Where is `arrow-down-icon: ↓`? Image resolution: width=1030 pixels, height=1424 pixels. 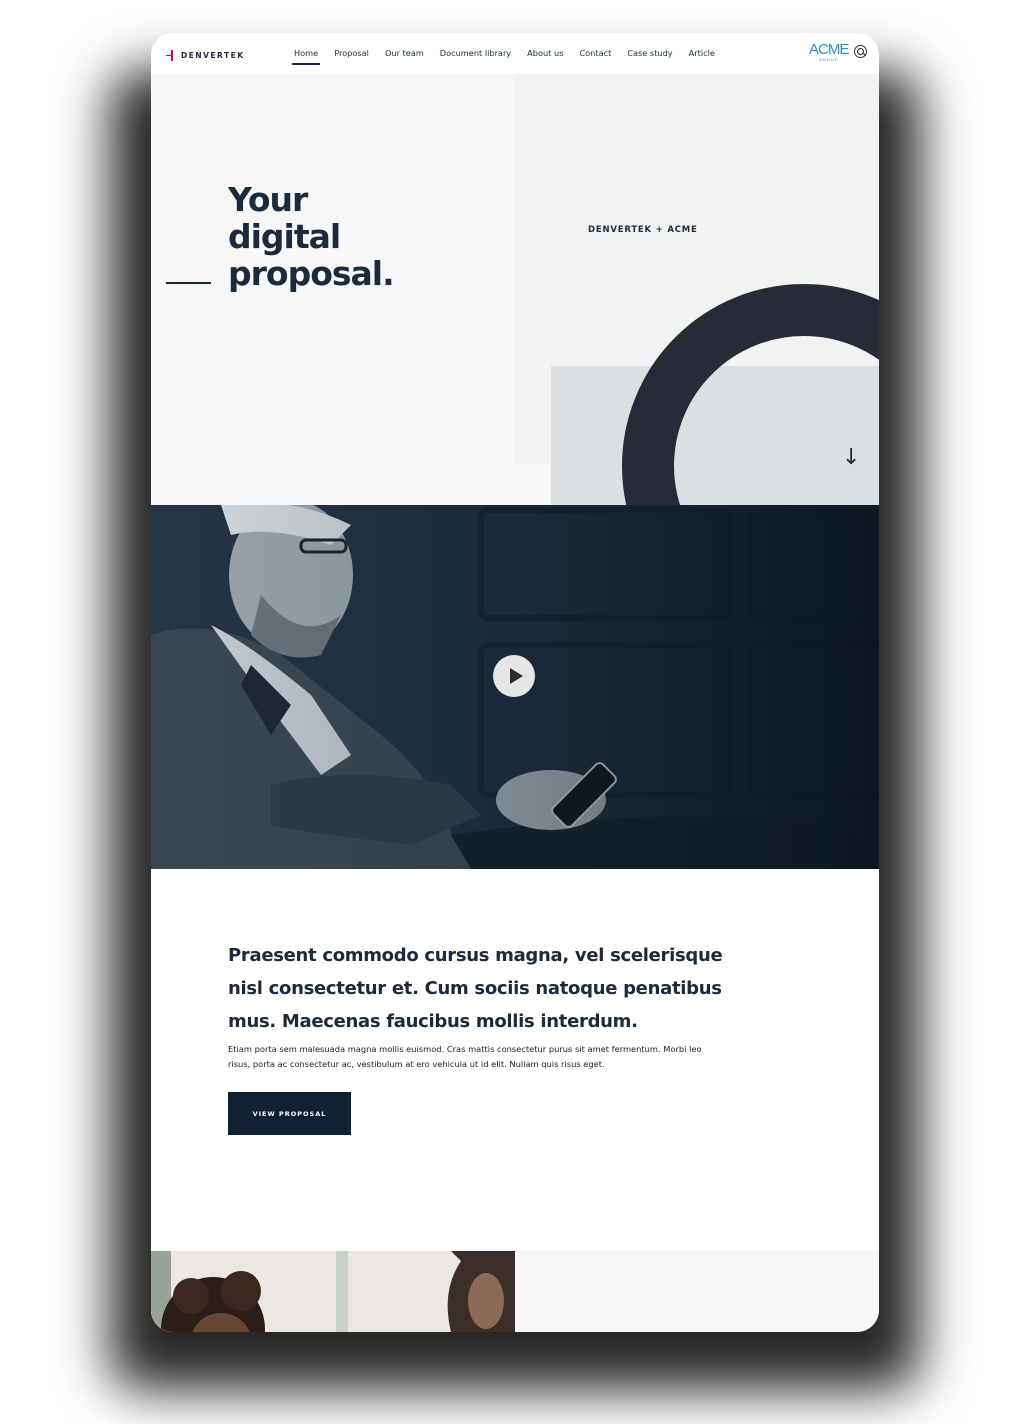
arrow-down-icon: ↓ is located at coordinates (851, 457).